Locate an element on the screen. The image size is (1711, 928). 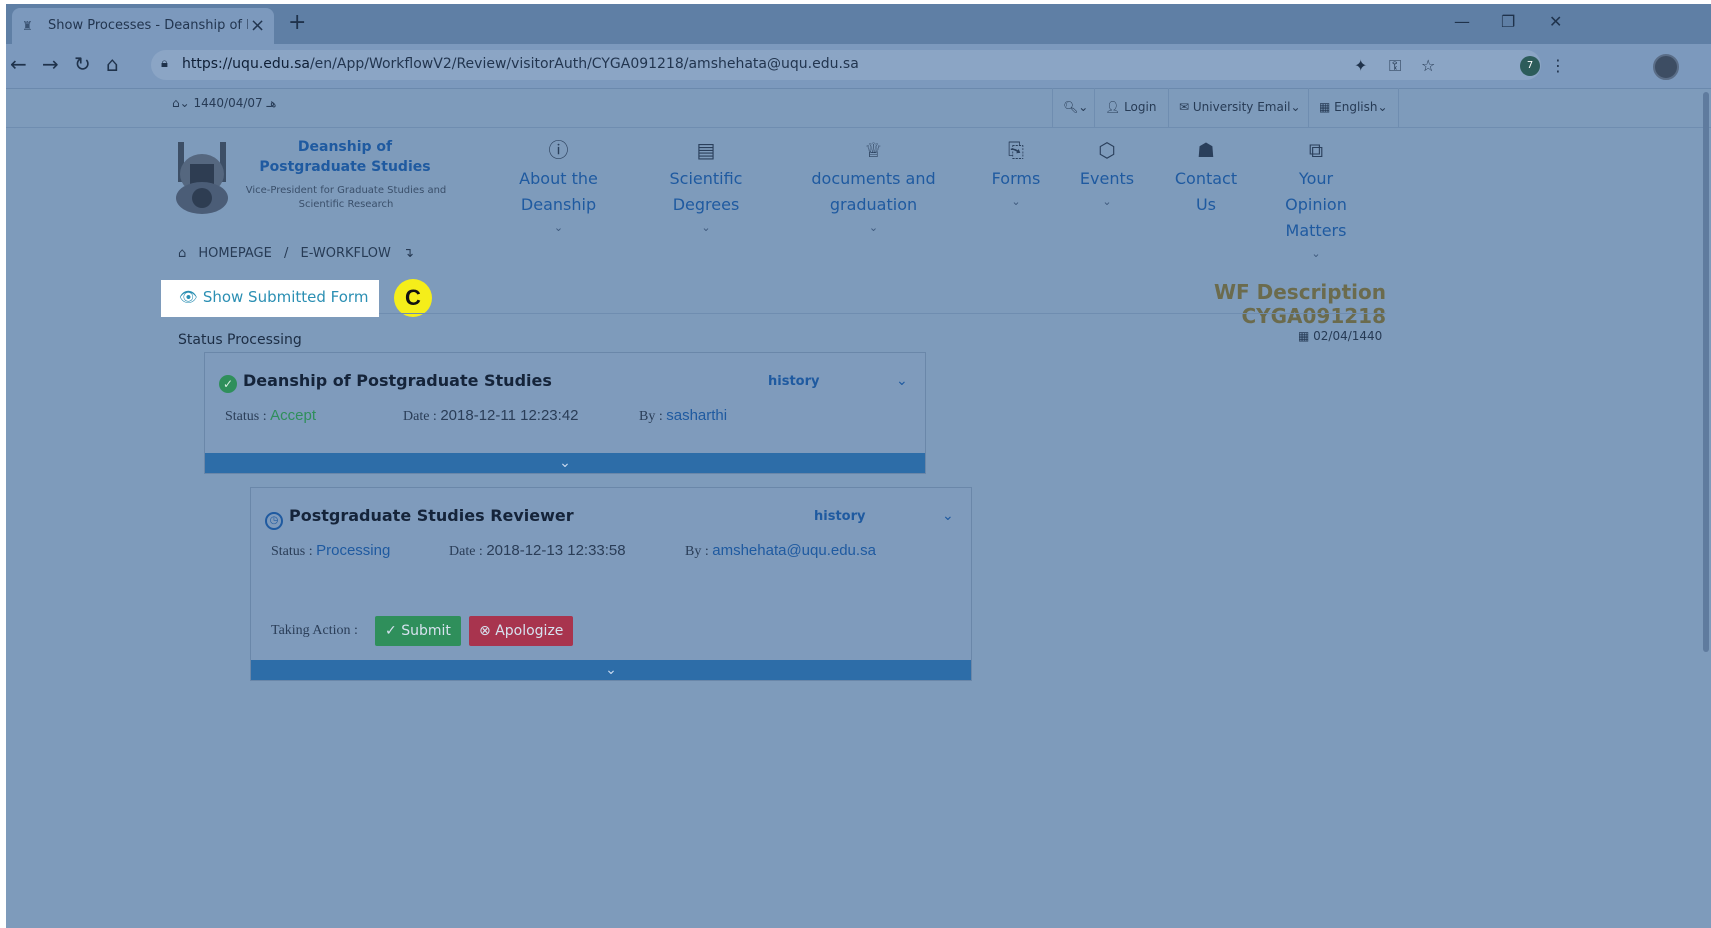
apologize-button: ⊗ Apologize is located at coordinates (521, 631).